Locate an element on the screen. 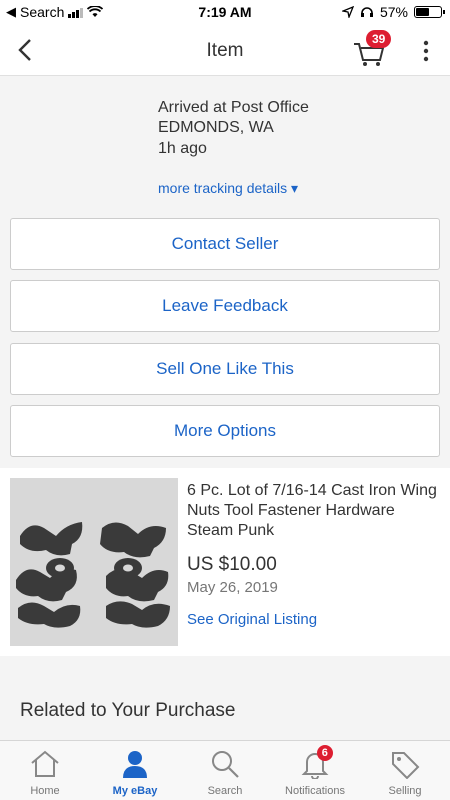 The image size is (450, 800). tab-label: Search is located at coordinates (225, 791).